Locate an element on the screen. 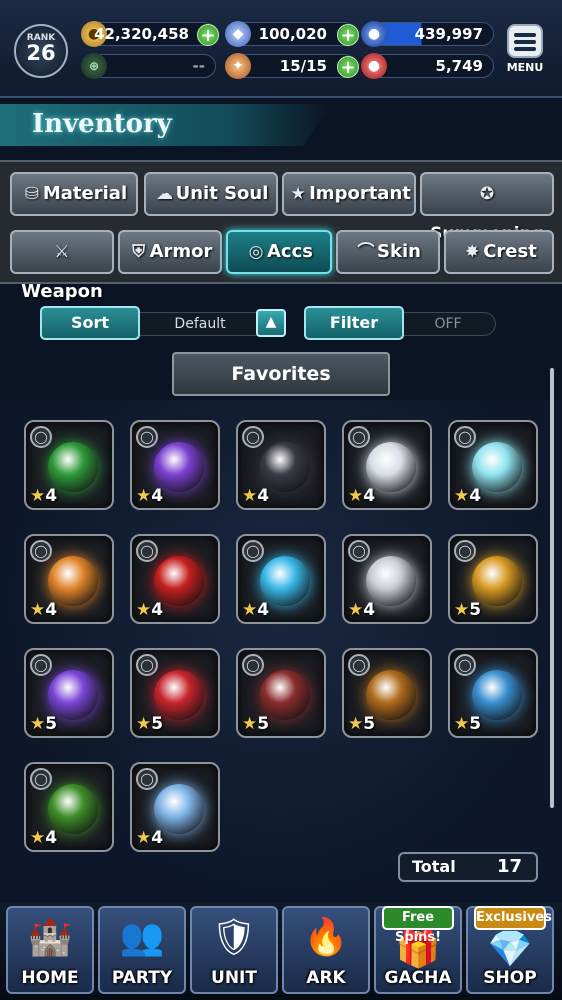  nav-party: 👥 PARTY is located at coordinates (142, 950).